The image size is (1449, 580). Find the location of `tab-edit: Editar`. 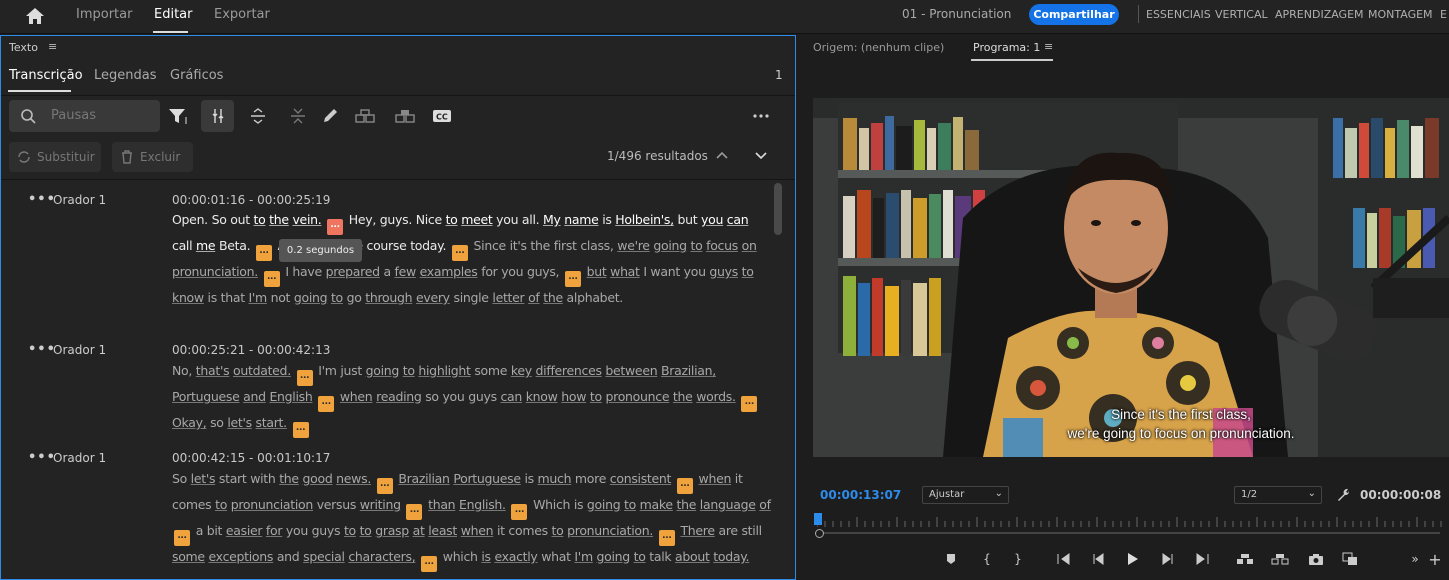

tab-edit: Editar is located at coordinates (173, 14).